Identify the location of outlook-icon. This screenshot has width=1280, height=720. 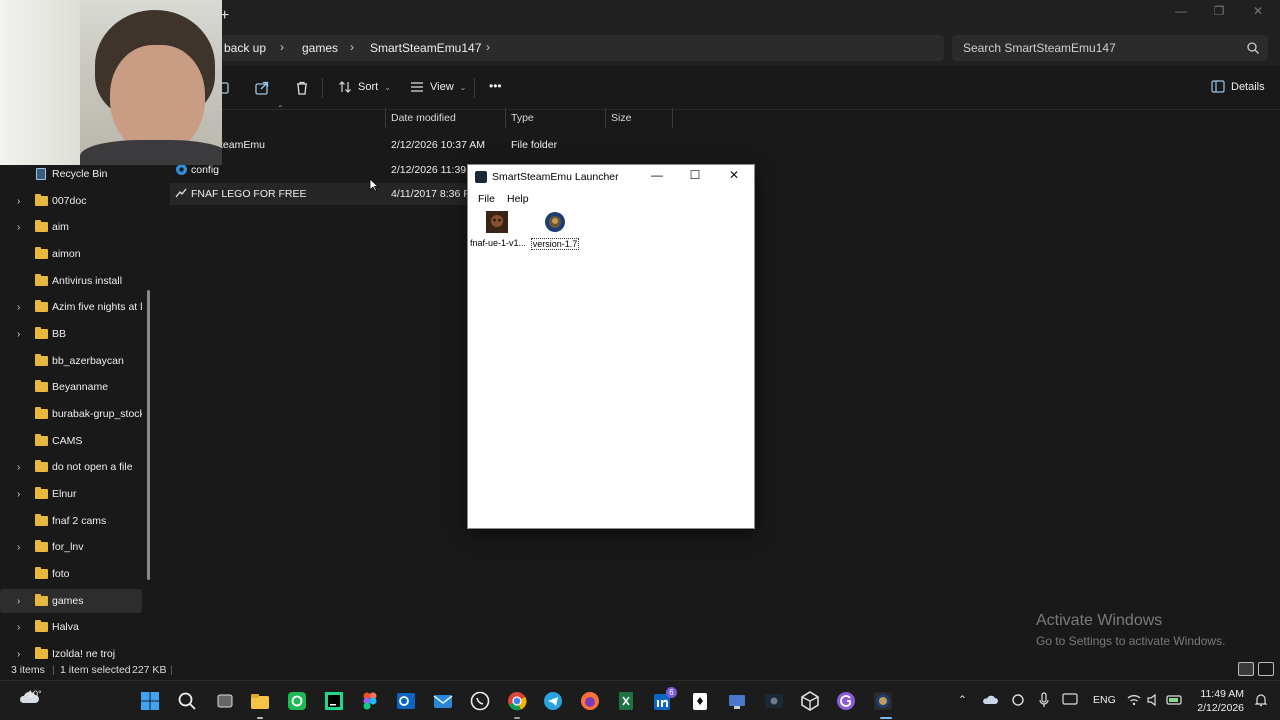
(406, 701).